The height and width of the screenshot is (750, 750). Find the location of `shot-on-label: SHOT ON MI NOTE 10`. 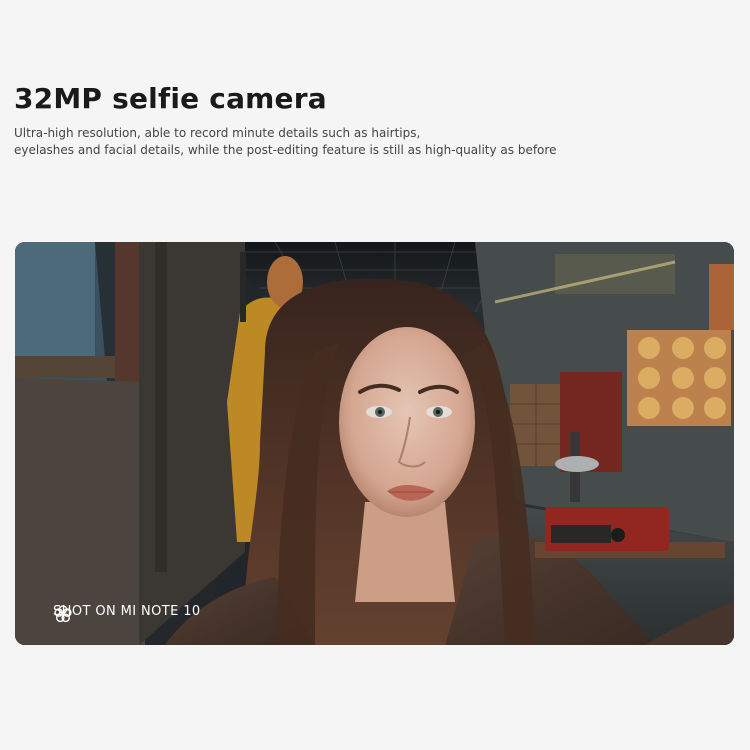

shot-on-label: SHOT ON MI NOTE 10 is located at coordinates (127, 611).